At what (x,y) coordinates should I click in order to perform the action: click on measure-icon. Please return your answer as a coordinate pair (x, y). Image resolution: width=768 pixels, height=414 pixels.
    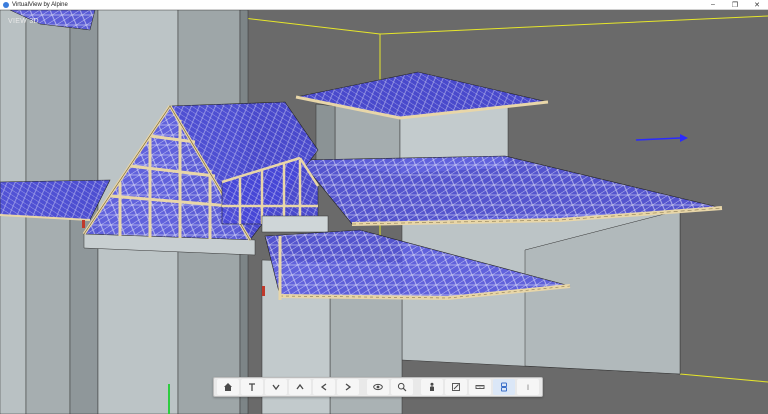
    Looking at the image, I should click on (480, 387).